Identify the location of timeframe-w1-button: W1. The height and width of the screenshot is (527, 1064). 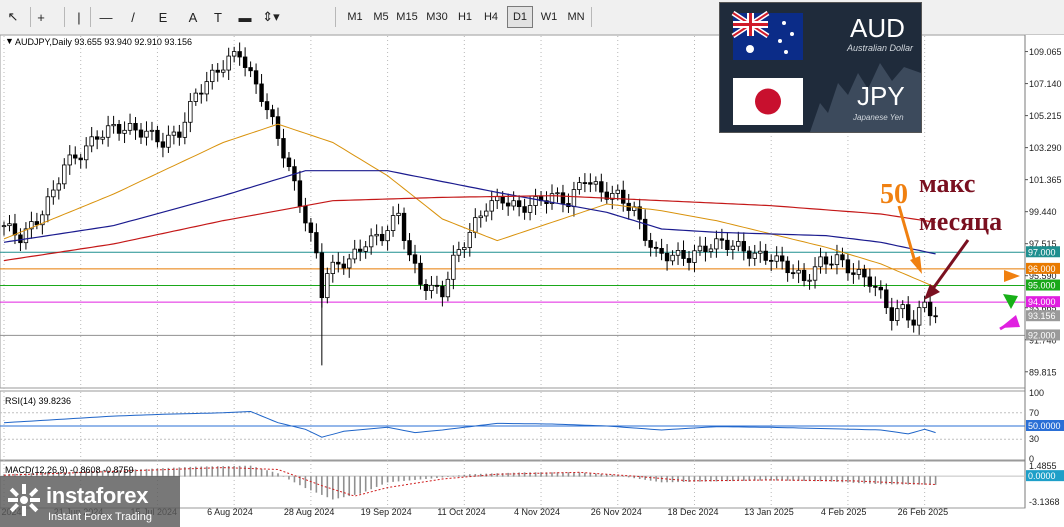
(549, 17).